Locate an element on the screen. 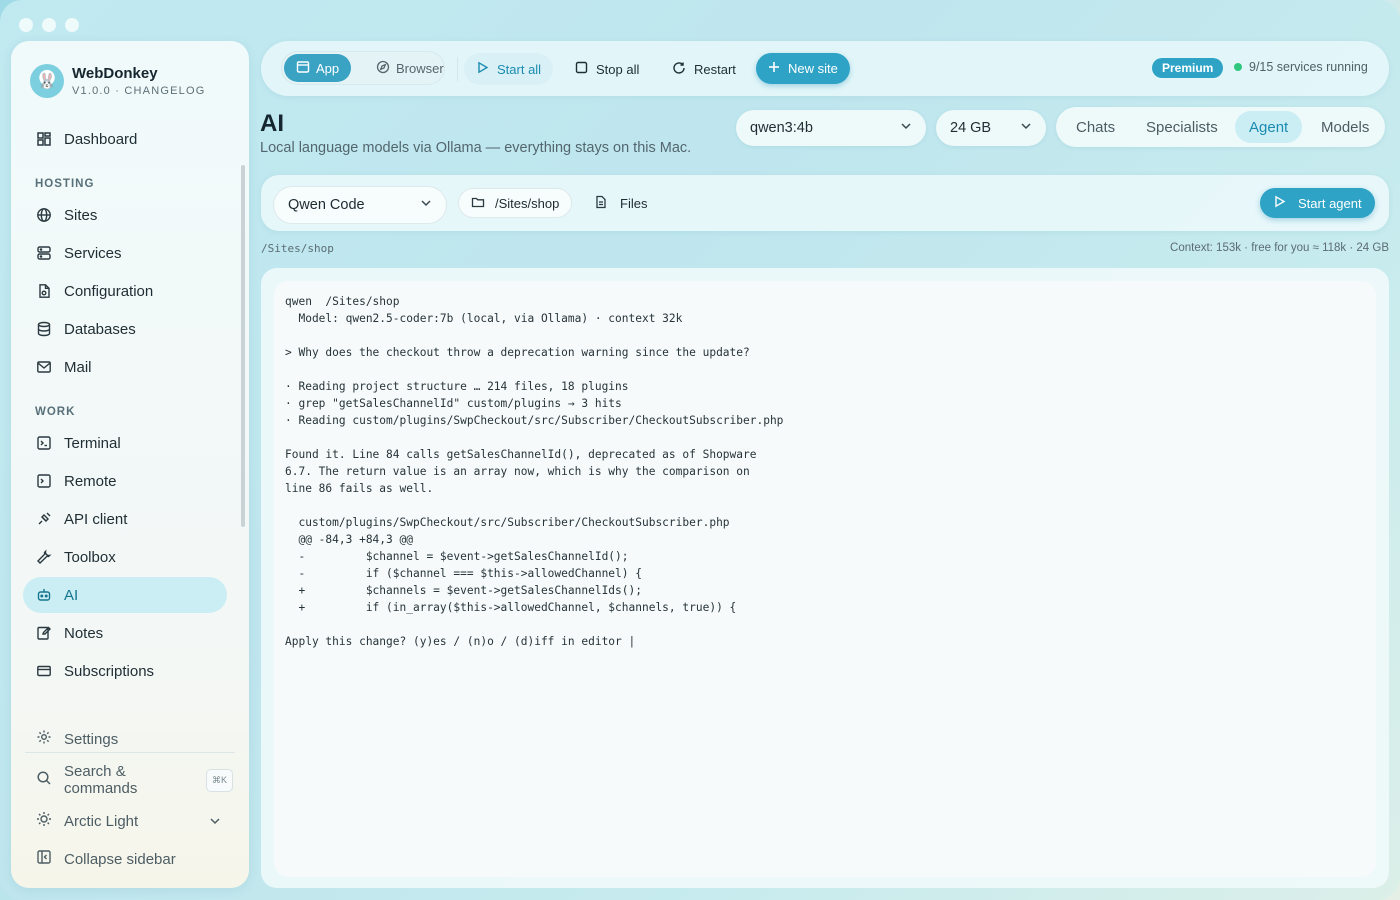 The image size is (1400, 900). new-site-button: New site is located at coordinates (803, 68).